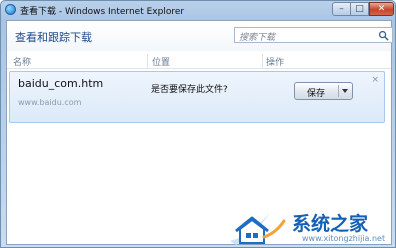 The height and width of the screenshot is (248, 396). What do you see at coordinates (330, 224) in the screenshot?
I see `watermark-title: 系统之家` at bounding box center [330, 224].